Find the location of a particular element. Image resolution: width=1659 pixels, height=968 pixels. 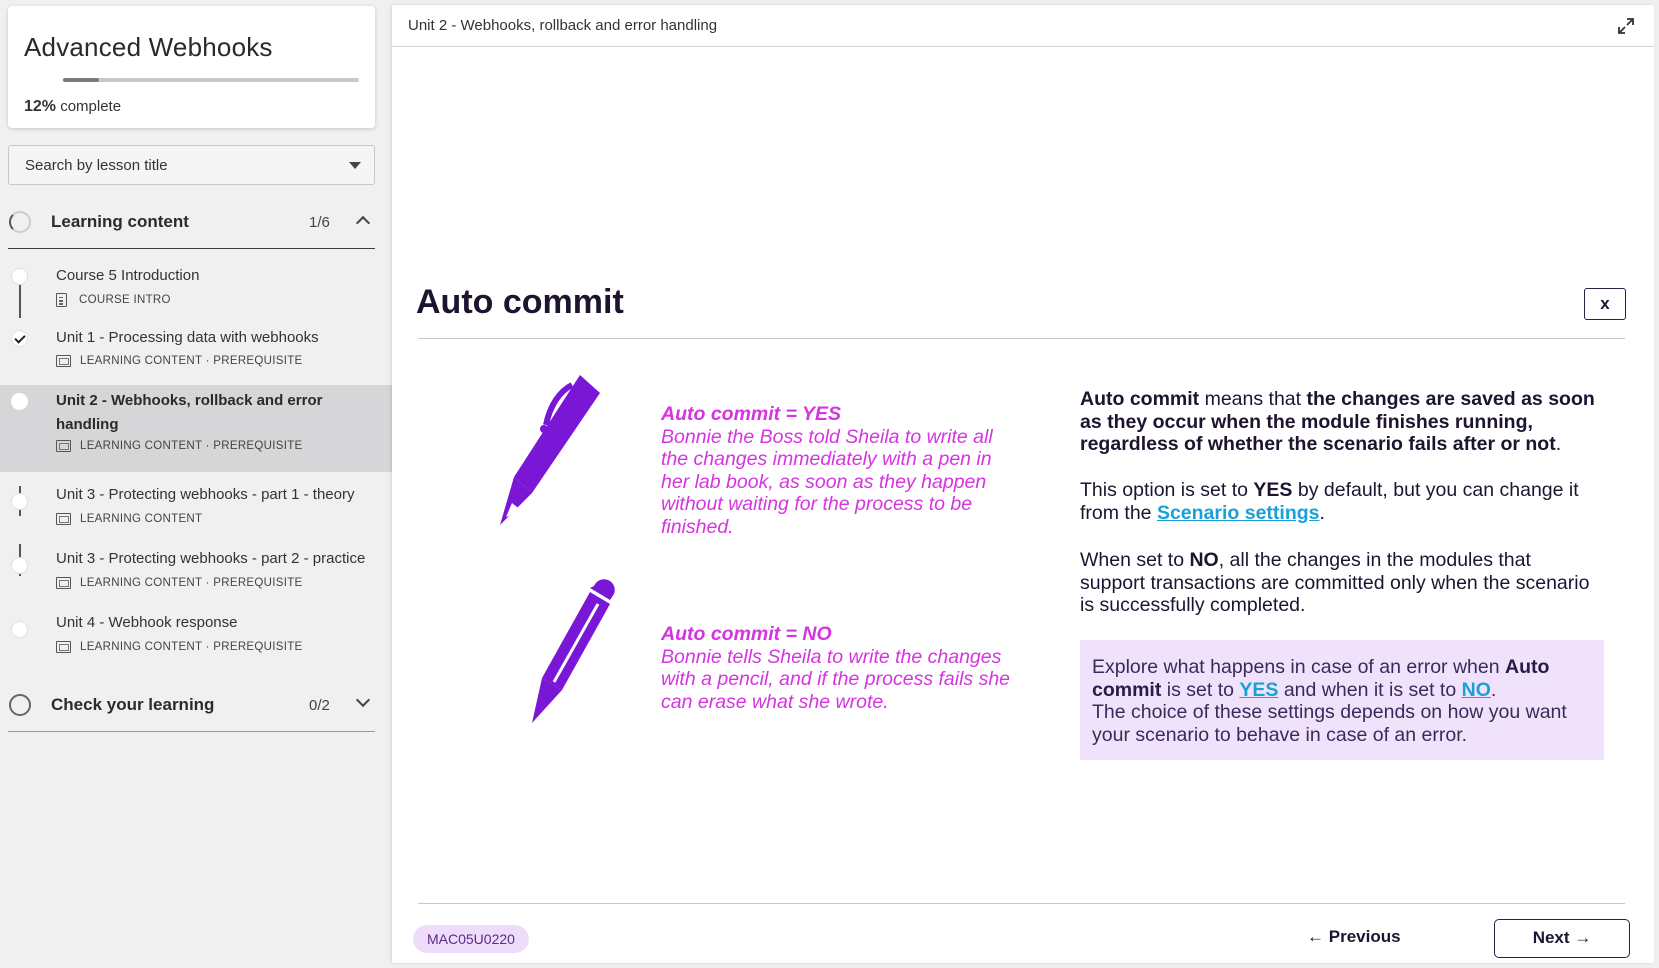

lesson-meta-text: LEARNING CONTENT is located at coordinates (141, 519).